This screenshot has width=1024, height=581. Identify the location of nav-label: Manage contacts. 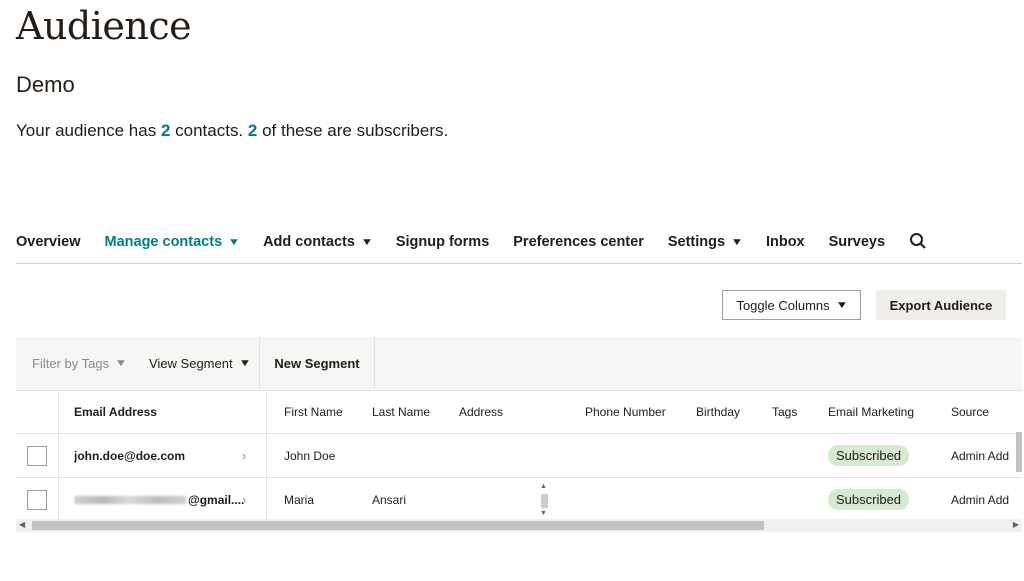
(163, 242).